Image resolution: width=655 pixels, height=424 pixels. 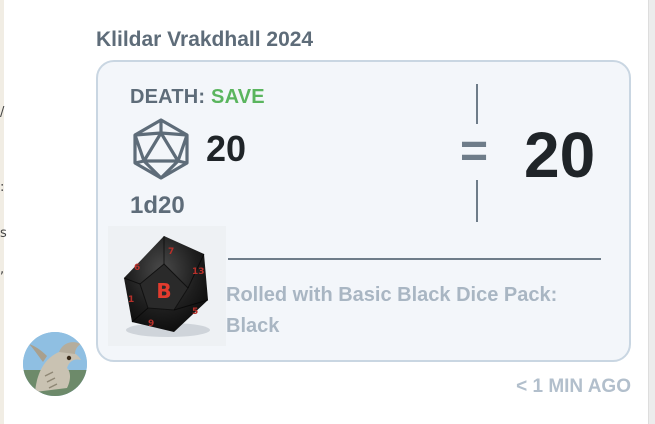 What do you see at coordinates (2, 112) in the screenshot?
I see `background-glyph: /` at bounding box center [2, 112].